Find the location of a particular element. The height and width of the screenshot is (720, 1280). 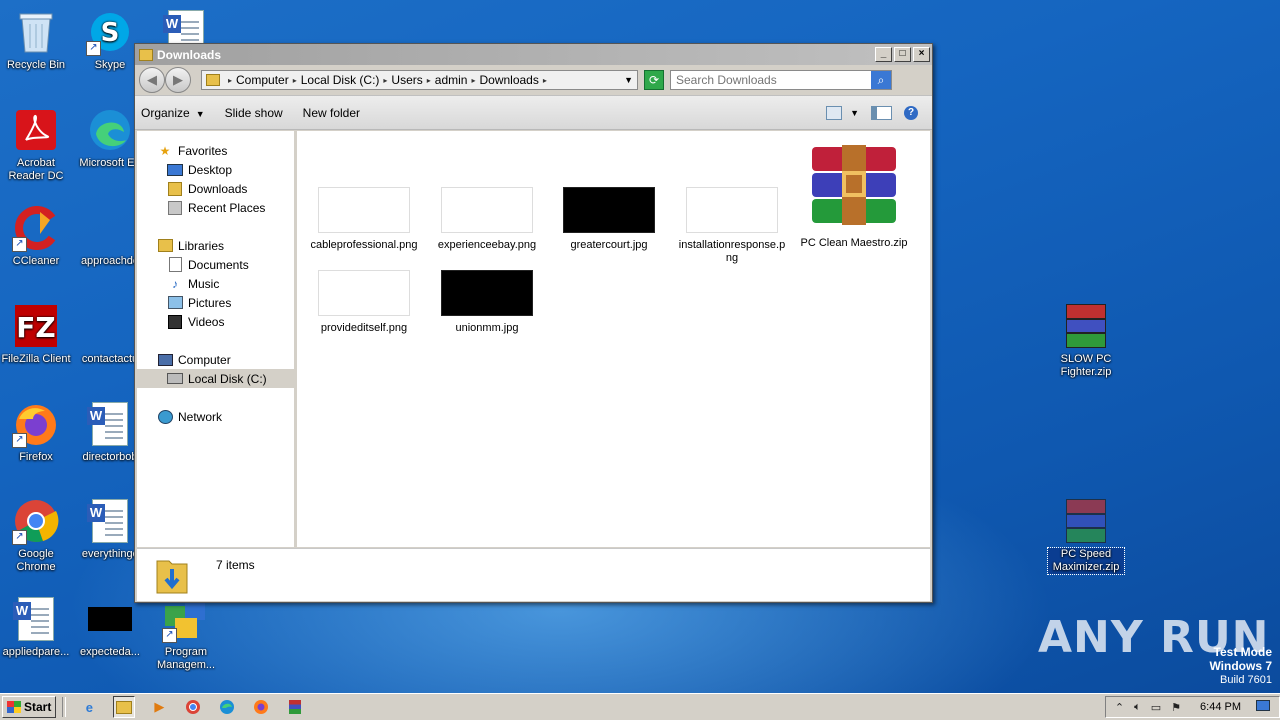

filezilla-icon: FZ is located at coordinates (36, 326).